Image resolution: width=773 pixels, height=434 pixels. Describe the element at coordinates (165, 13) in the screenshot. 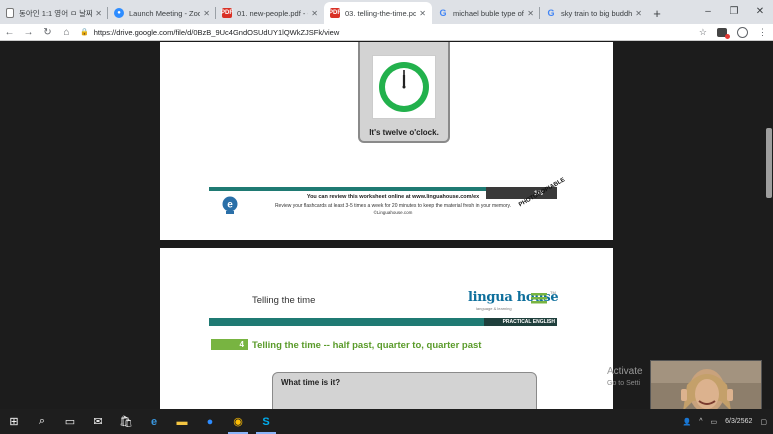

I see `tab-title: Launch Meeting - Zoom` at that location.